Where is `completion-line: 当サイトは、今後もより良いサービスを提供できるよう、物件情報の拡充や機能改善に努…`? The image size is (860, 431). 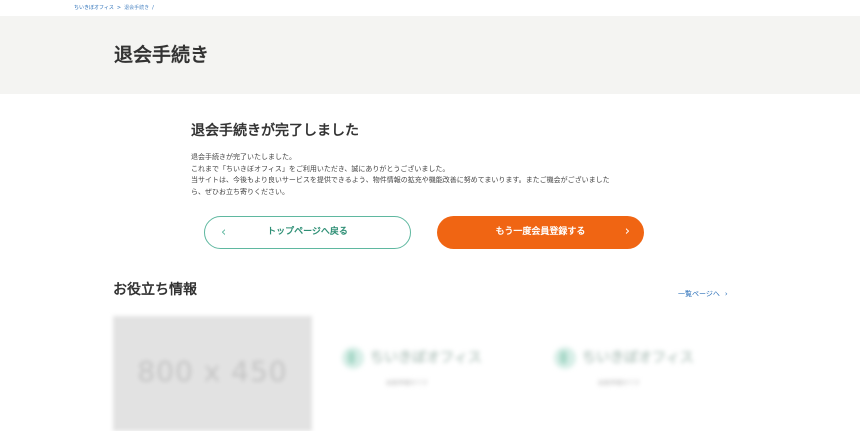
completion-line: 当サイトは、今後もより良いサービスを提供できるよう、物件情報の拡充や機能改善に努… is located at coordinates (400, 180).